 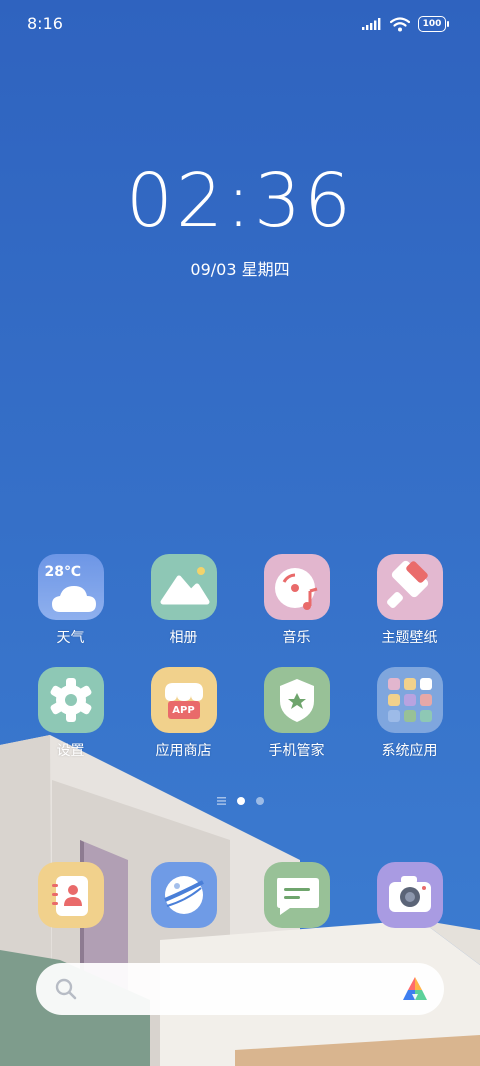 What do you see at coordinates (70, 700) in the screenshot?
I see `settings-icon` at bounding box center [70, 700].